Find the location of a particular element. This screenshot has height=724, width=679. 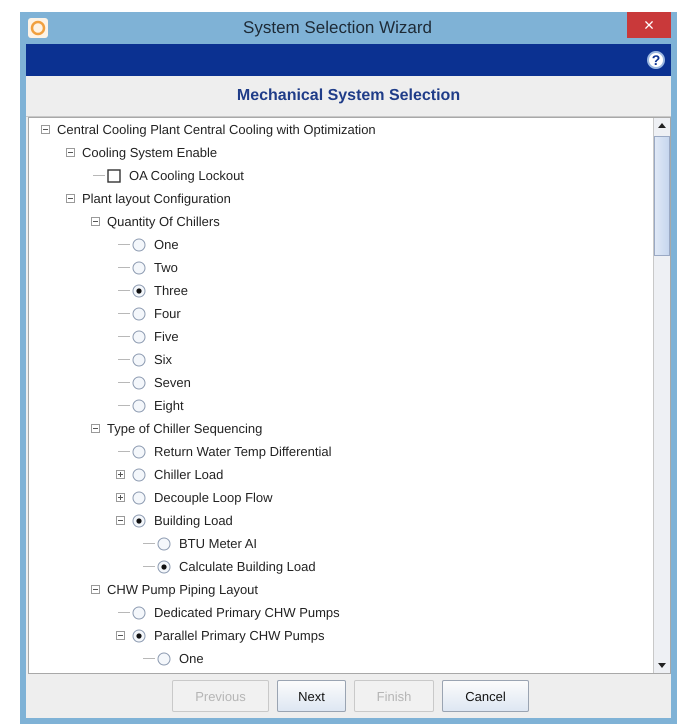

tree-node-label: CHW Pump Piping Layout is located at coordinates (182, 589).